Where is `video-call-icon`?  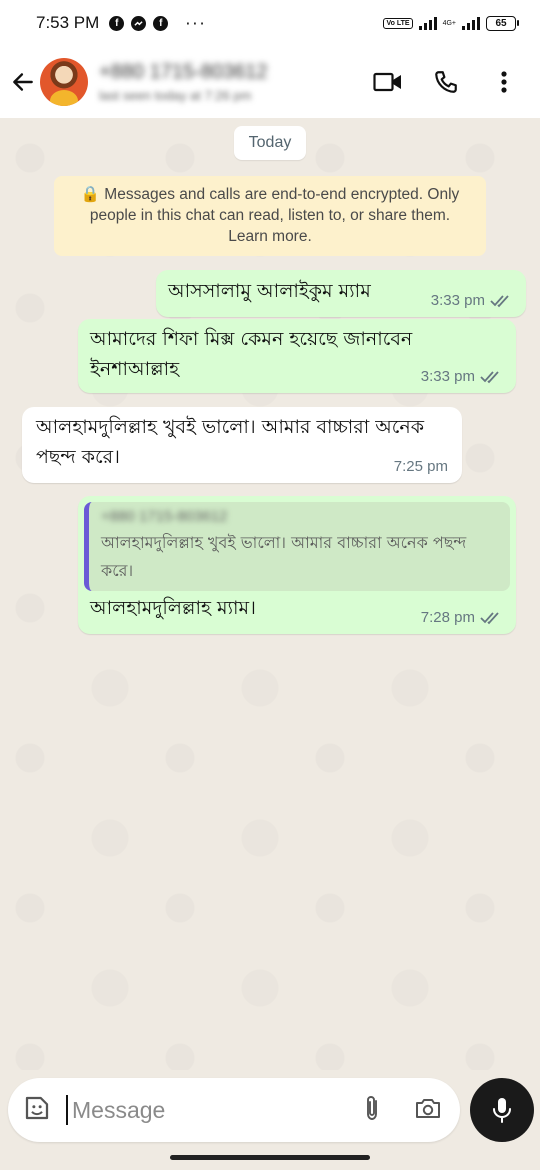
video-call-icon is located at coordinates (388, 82).